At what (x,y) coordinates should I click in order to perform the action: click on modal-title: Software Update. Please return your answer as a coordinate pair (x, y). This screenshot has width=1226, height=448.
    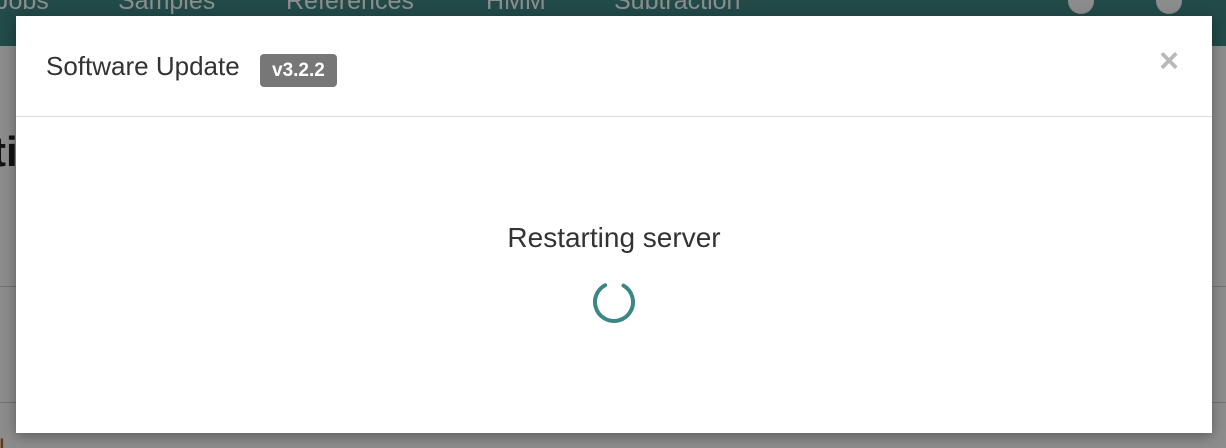
    Looking at the image, I should click on (143, 66).